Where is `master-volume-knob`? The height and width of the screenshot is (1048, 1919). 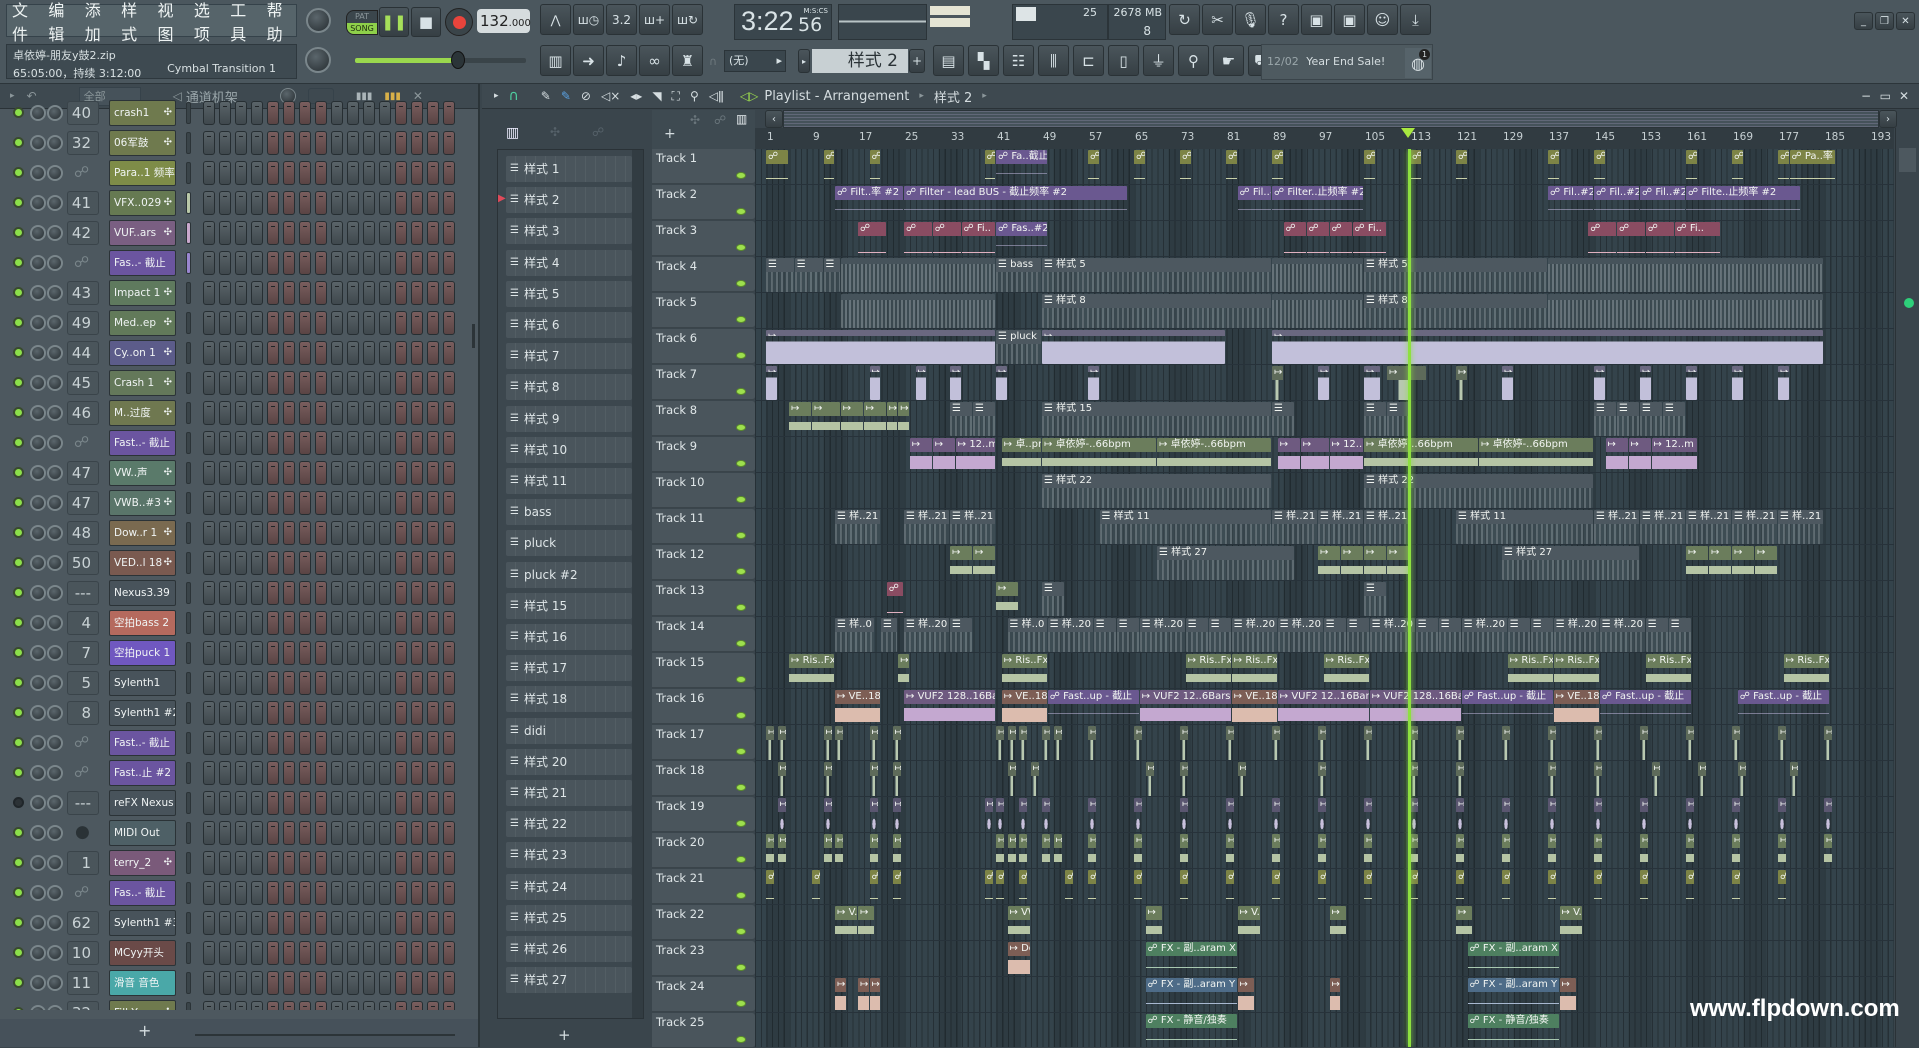 master-volume-knob is located at coordinates (318, 60).